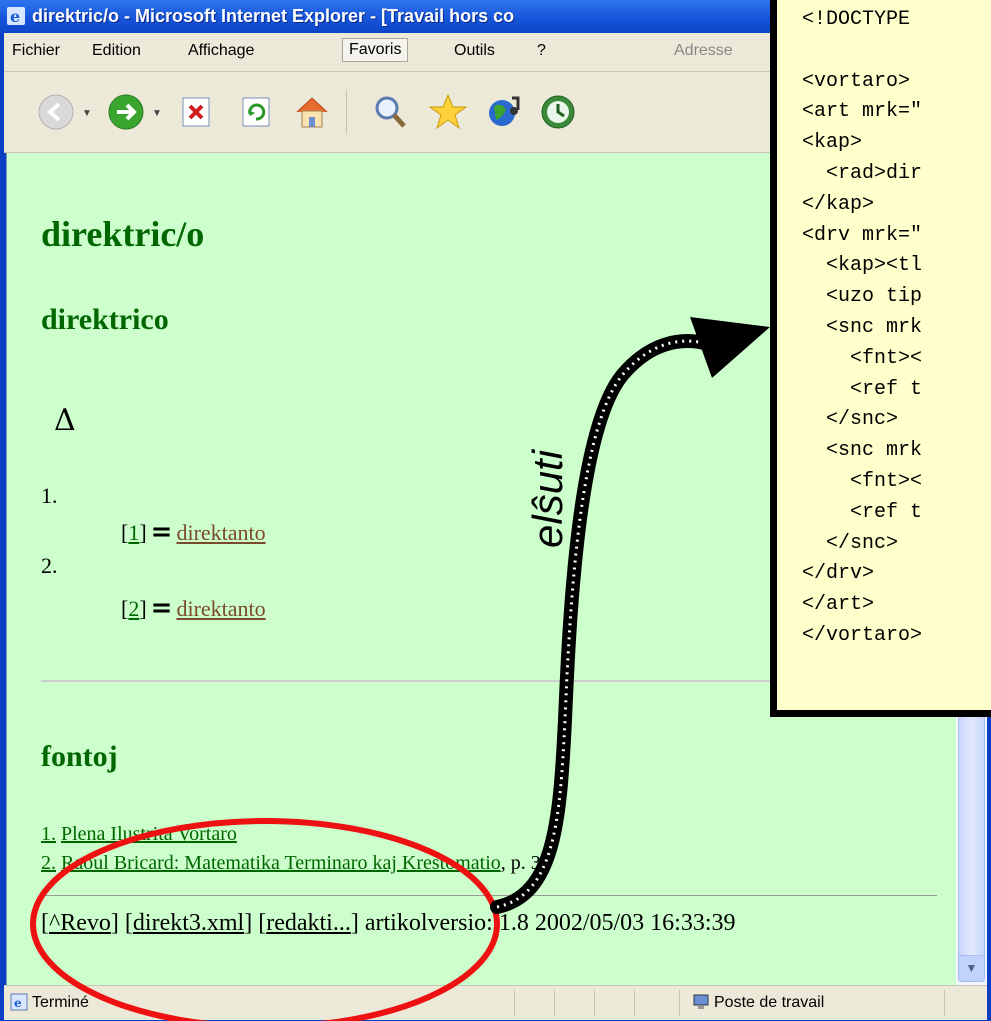 The width and height of the screenshot is (991, 1021). Describe the element at coordinates (602, 624) in the screenshot. I see `download-arrow-path` at that location.